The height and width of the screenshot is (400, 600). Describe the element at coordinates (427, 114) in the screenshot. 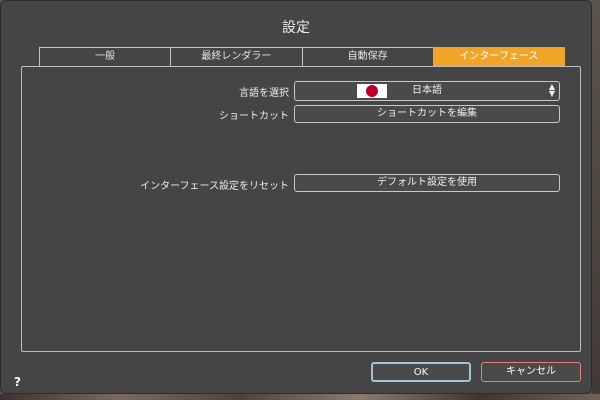

I see `edit-shortcuts-button: ショートカットを編集` at that location.